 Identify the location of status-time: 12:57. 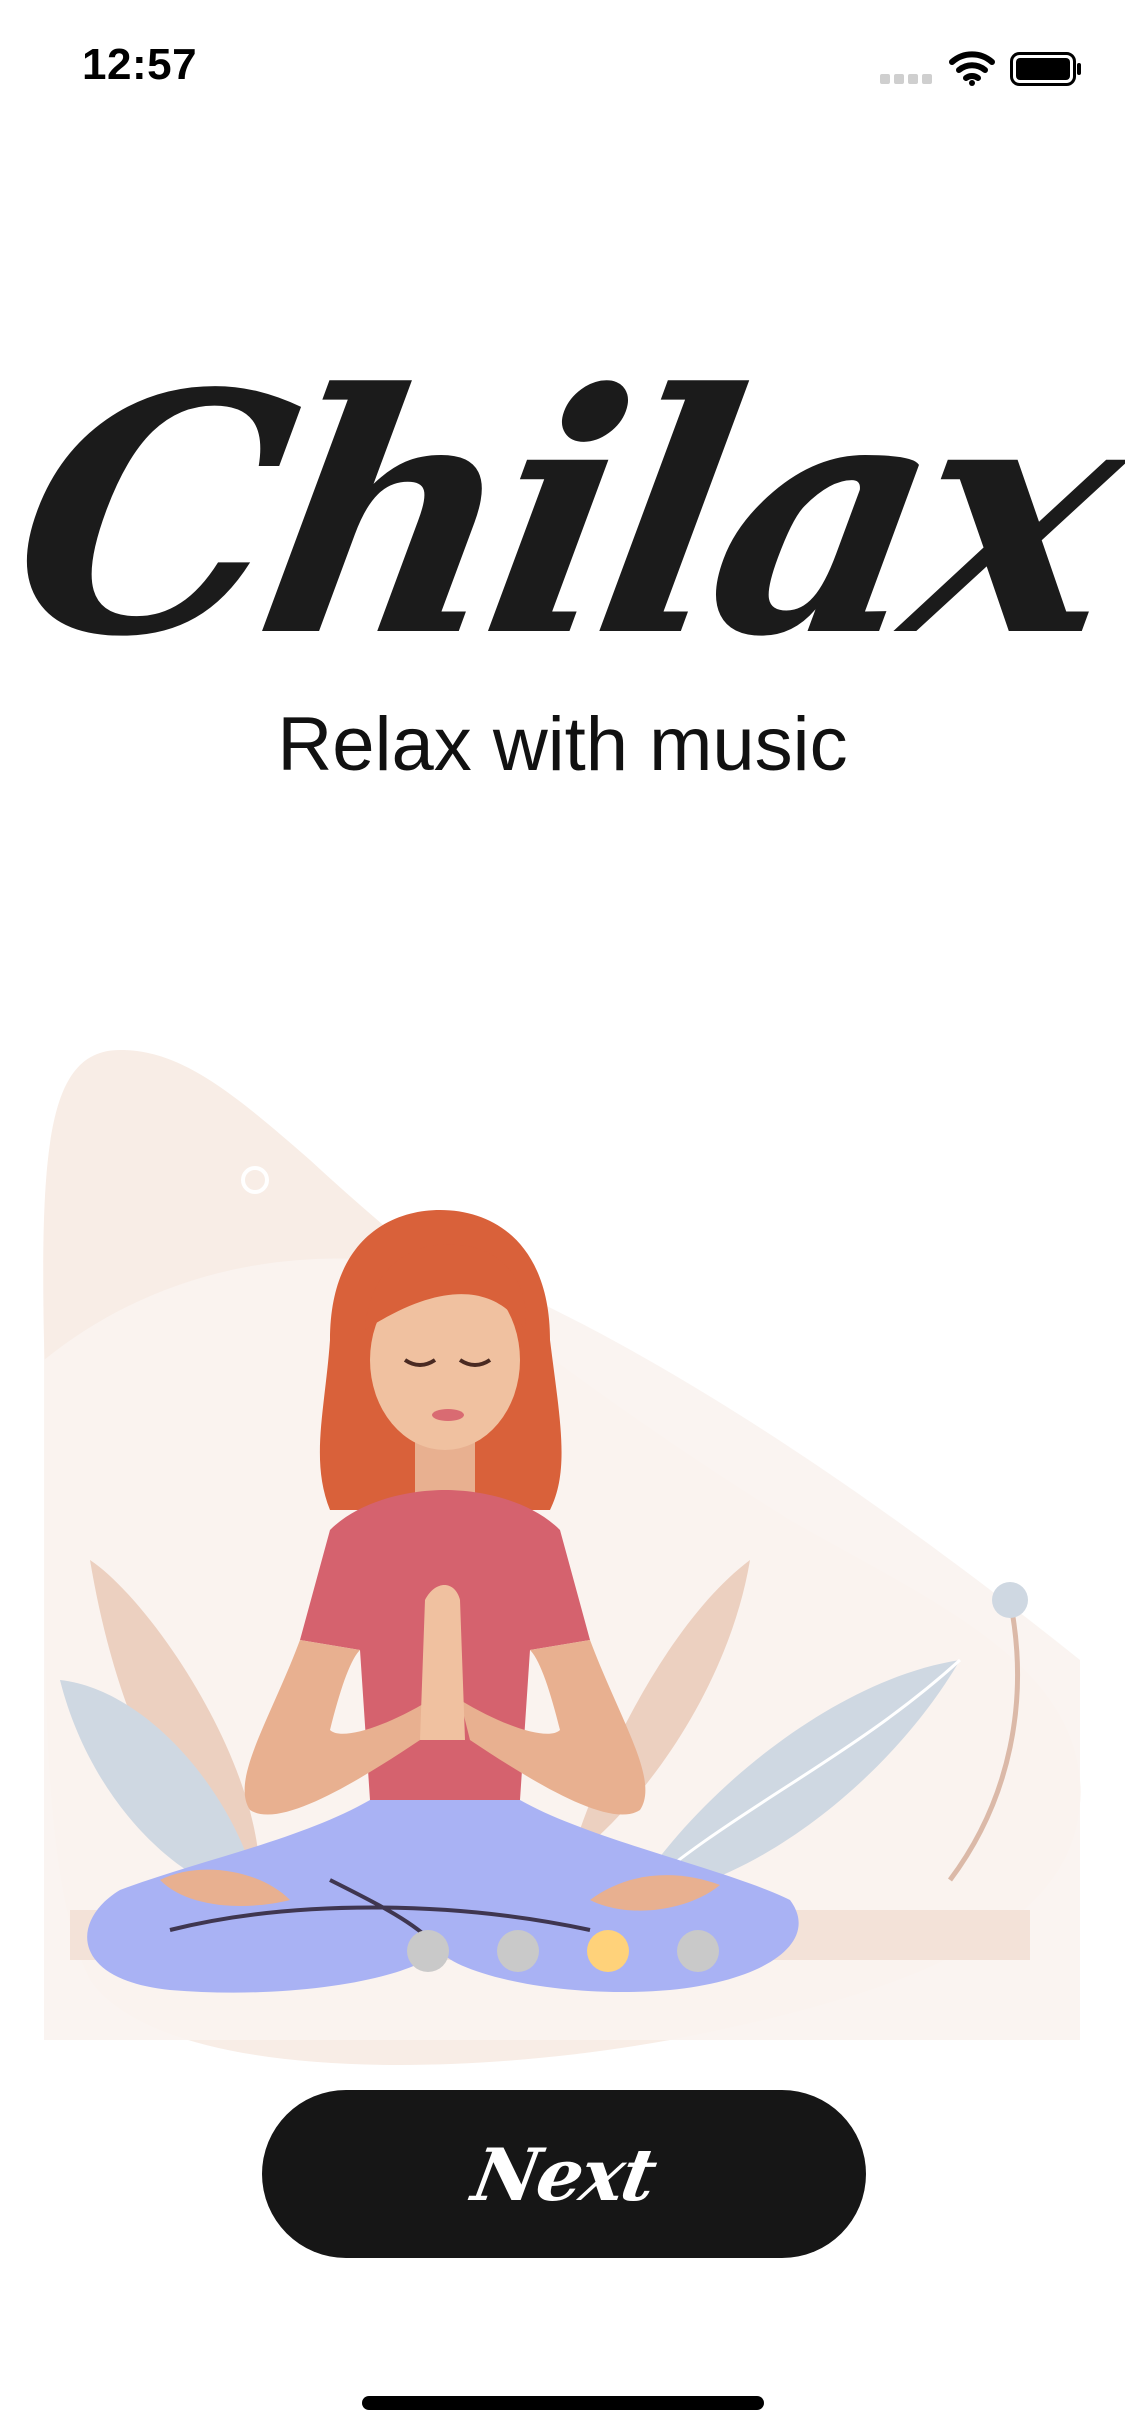
(140, 64).